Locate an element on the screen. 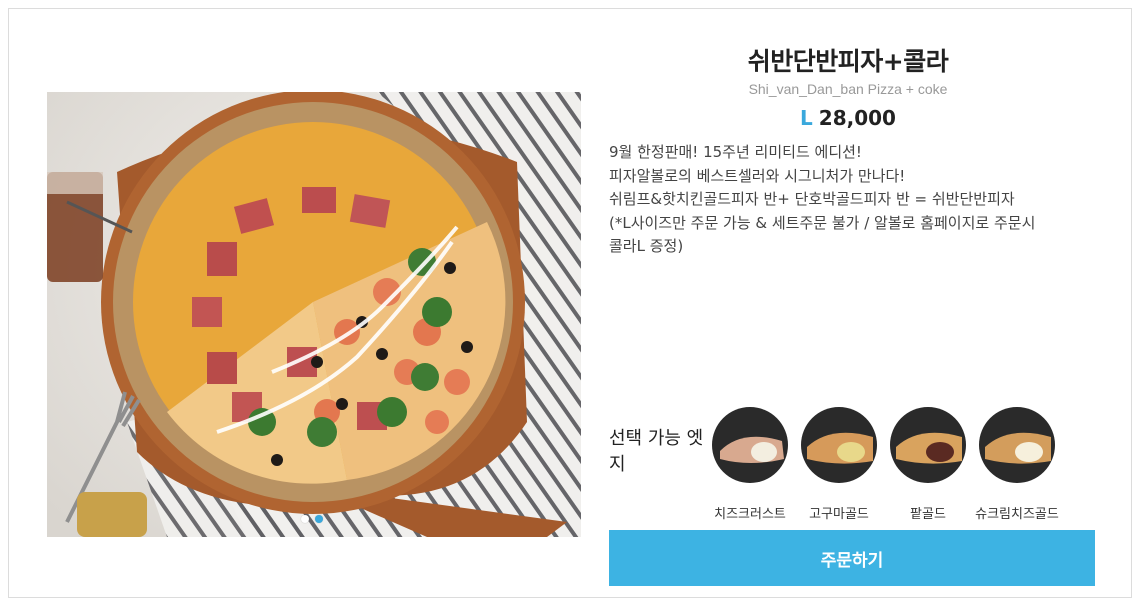 The width and height of the screenshot is (1136, 598). price-size: L is located at coordinates (806, 118).